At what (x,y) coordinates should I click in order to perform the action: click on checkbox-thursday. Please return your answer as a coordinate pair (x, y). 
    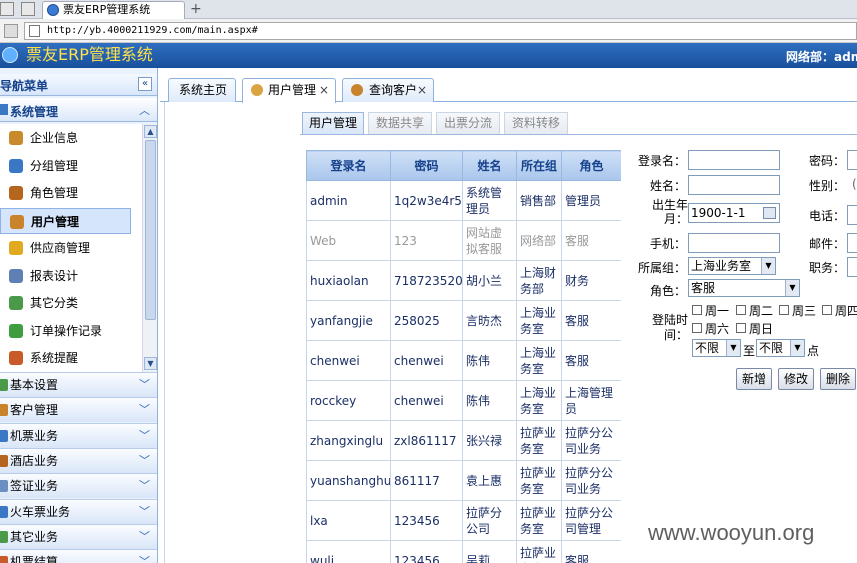
    Looking at the image, I should click on (827, 310).